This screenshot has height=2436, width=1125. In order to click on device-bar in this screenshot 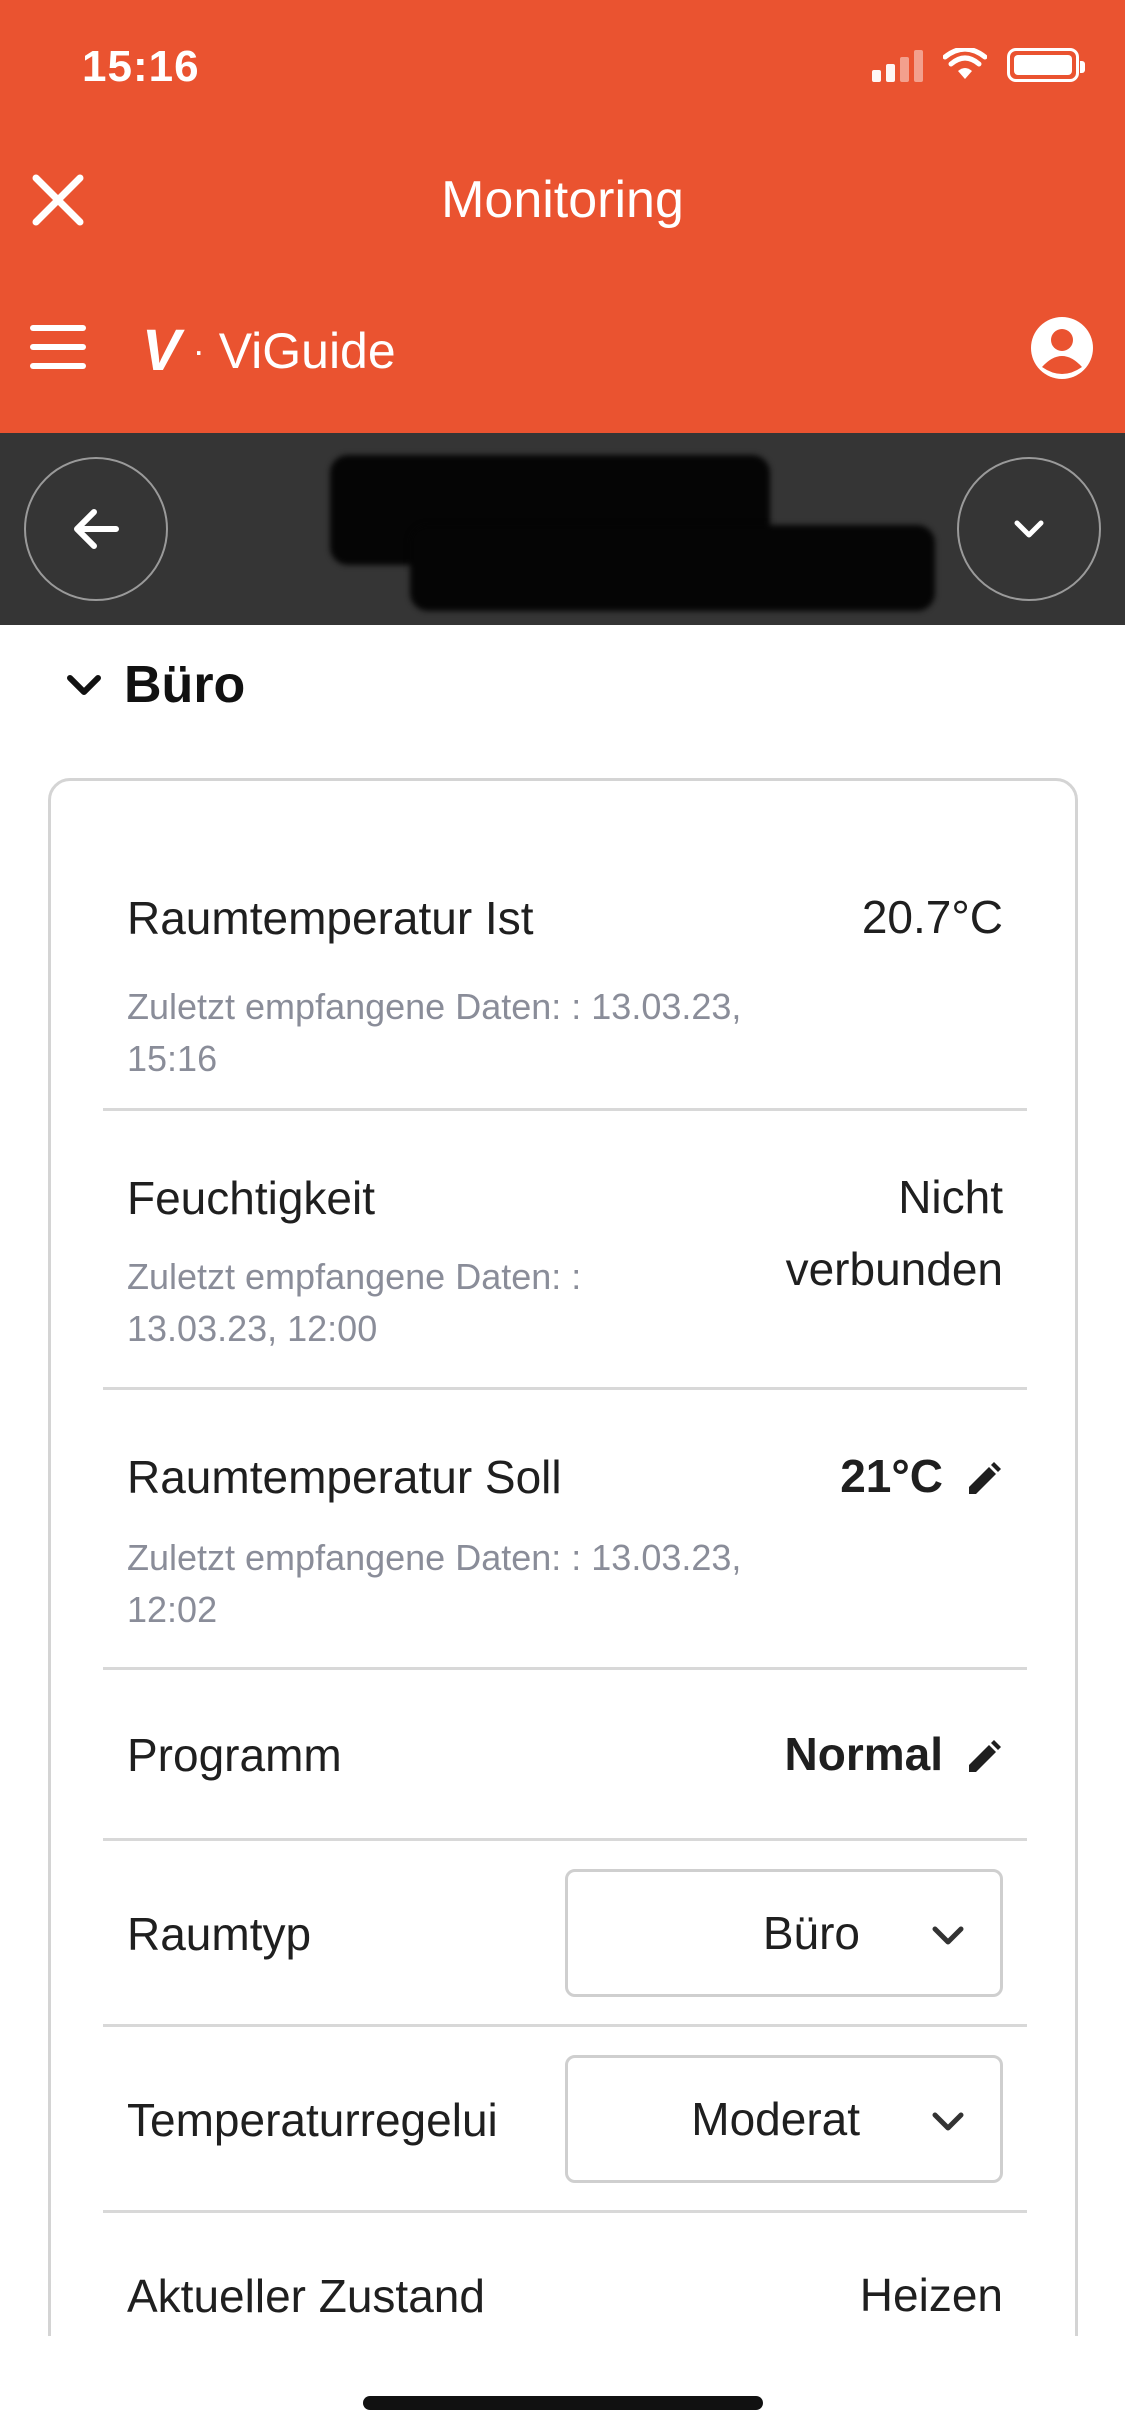, I will do `click(562, 529)`.